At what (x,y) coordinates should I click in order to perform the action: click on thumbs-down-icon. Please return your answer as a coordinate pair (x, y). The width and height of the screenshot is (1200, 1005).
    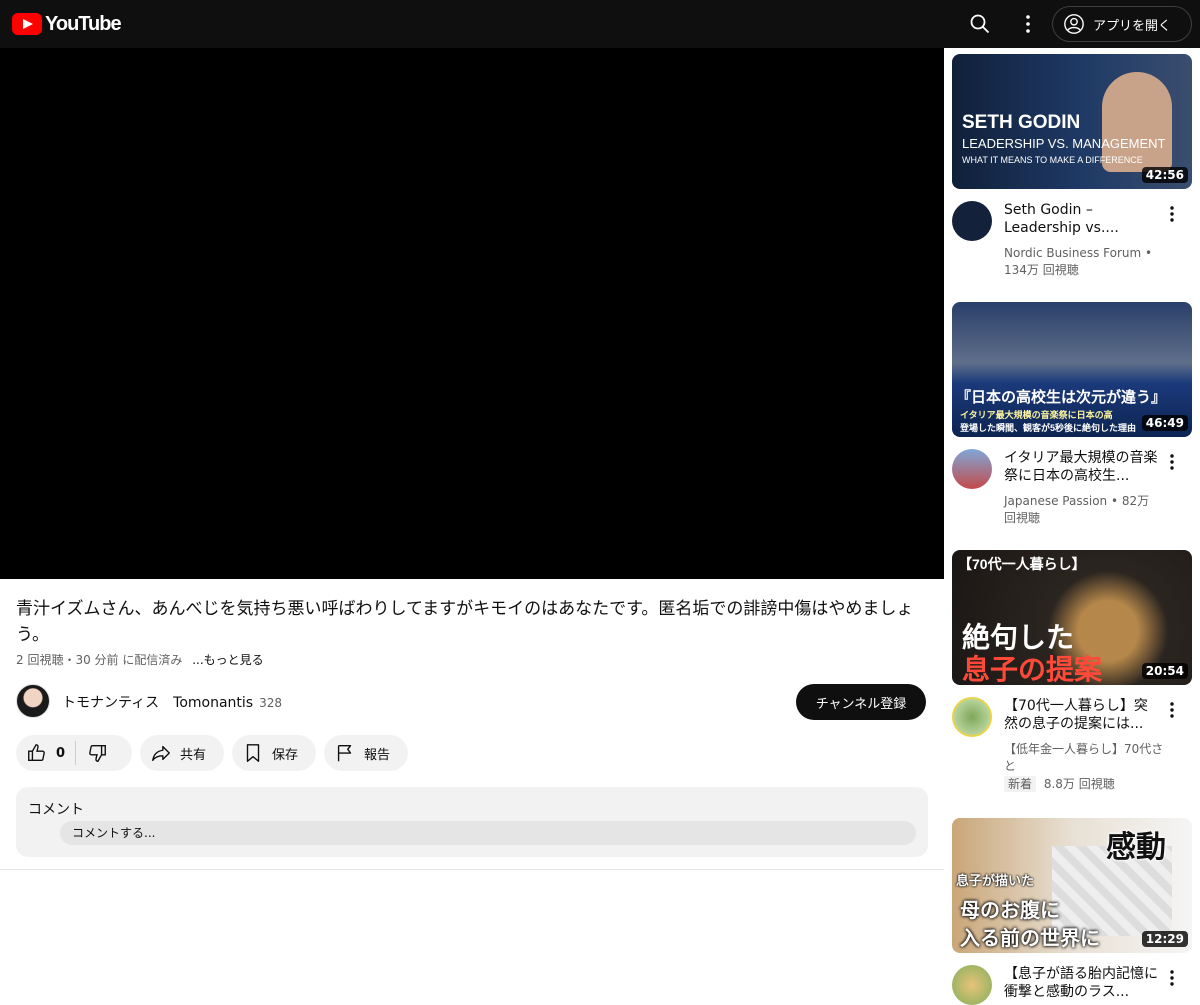
    Looking at the image, I should click on (97, 753).